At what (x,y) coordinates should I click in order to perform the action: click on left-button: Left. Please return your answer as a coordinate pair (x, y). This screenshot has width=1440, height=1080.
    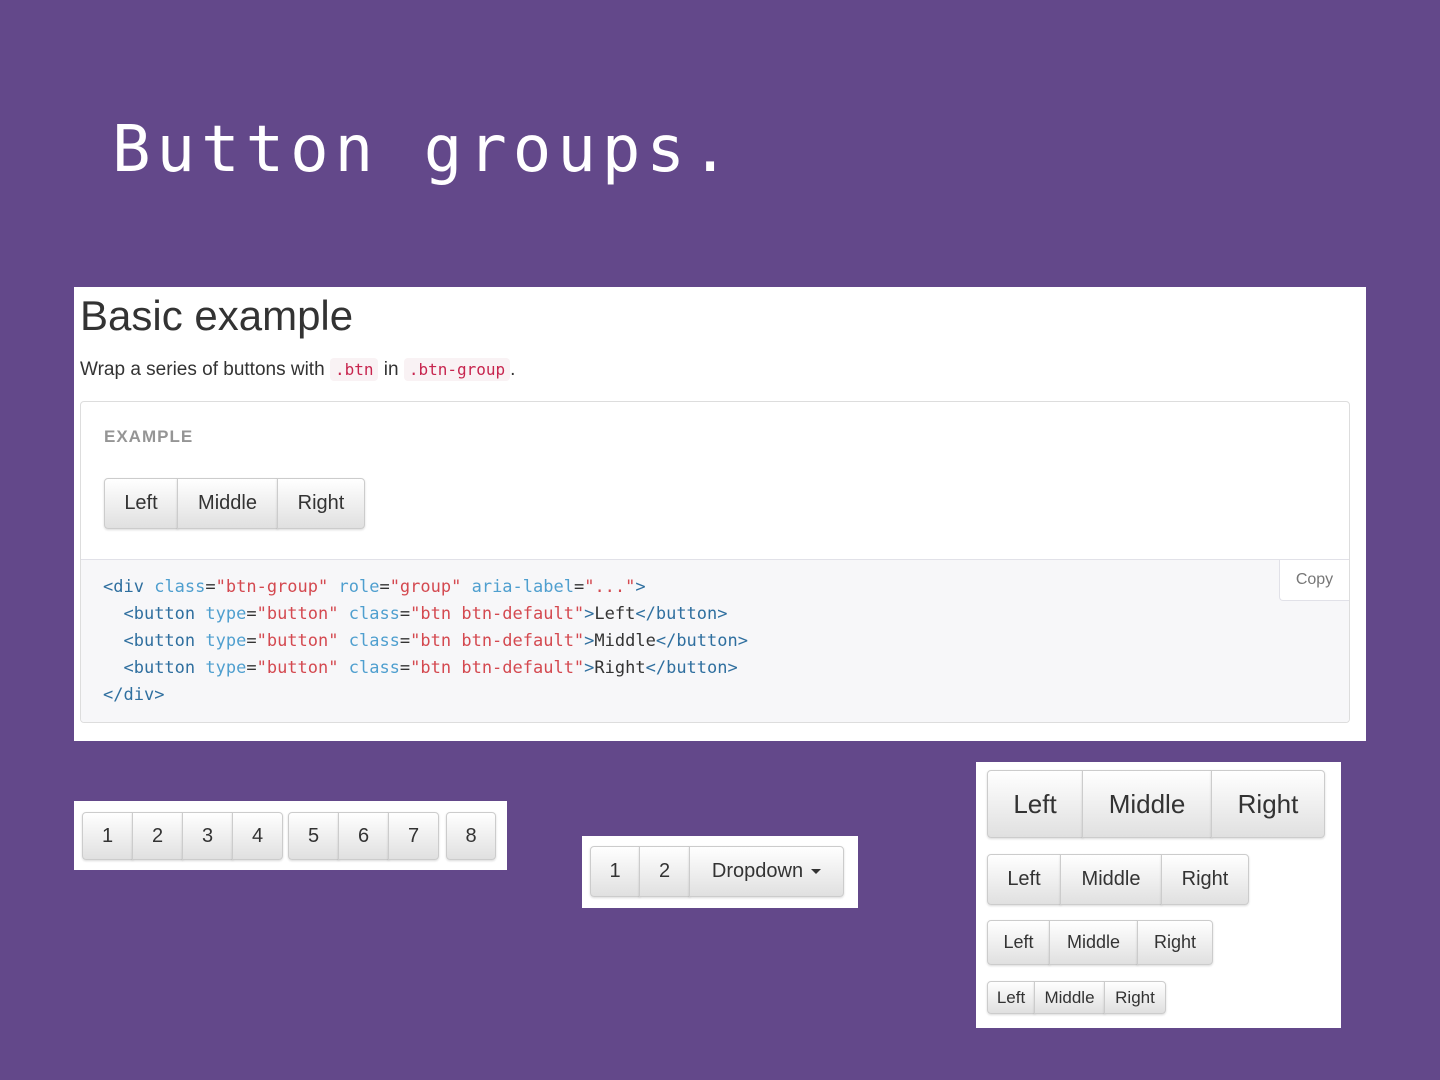
    Looking at the image, I should click on (141, 503).